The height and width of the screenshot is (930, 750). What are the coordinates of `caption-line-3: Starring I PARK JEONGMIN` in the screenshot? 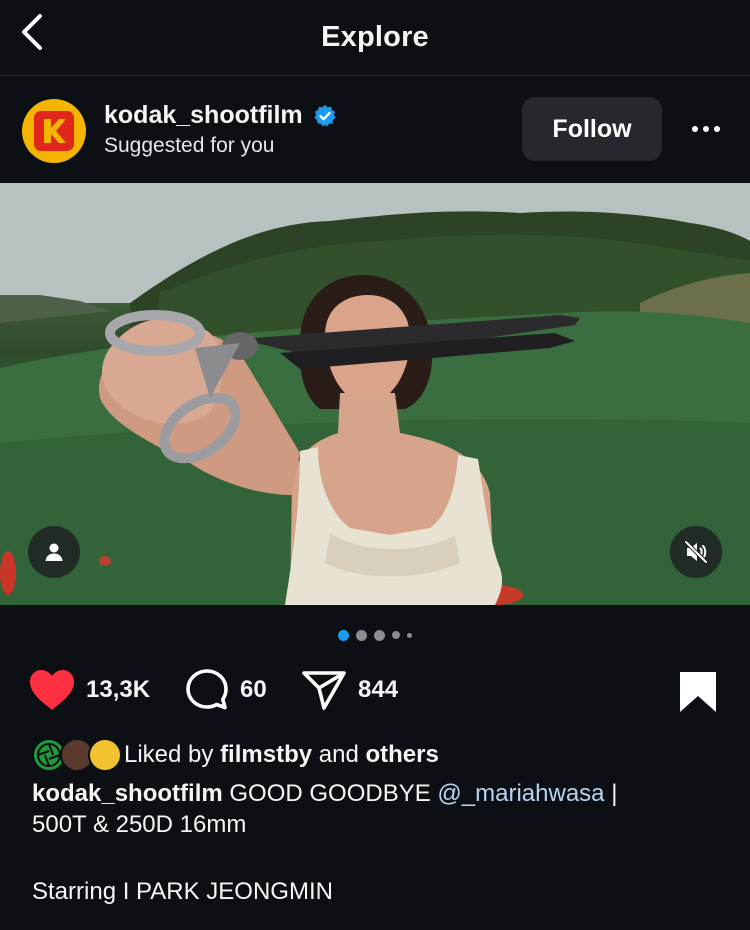 It's located at (182, 891).